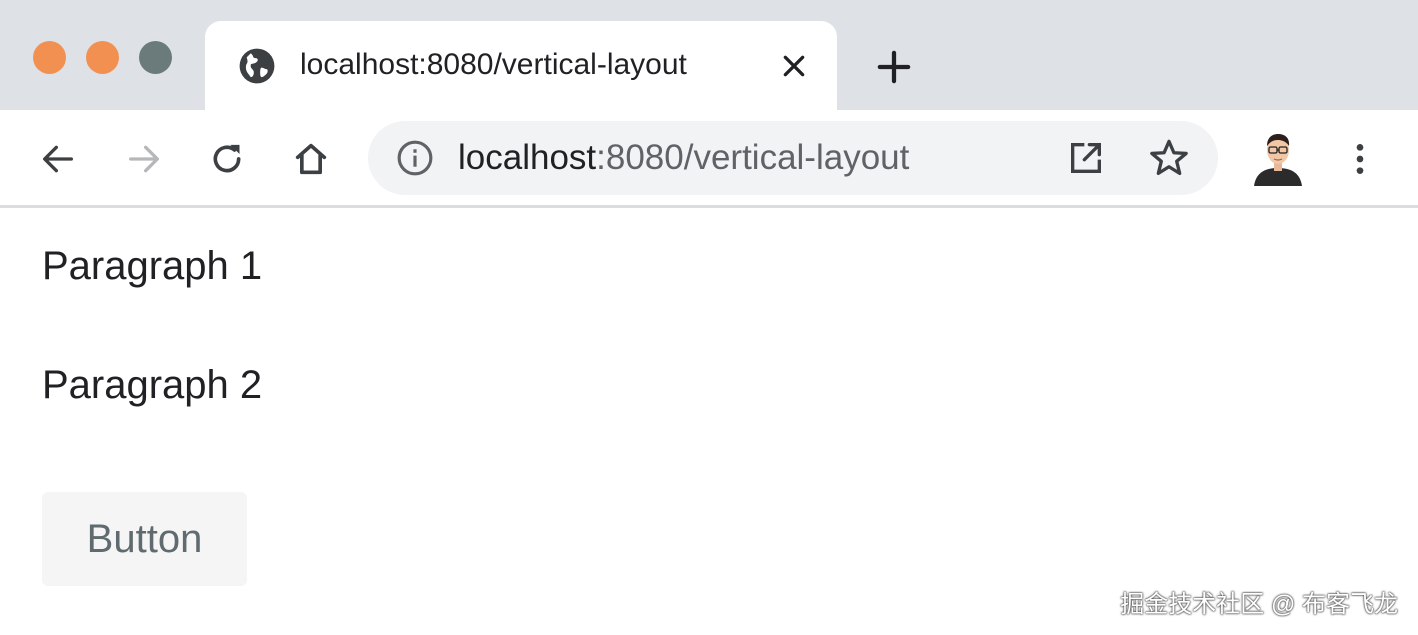 This screenshot has width=1418, height=635. I want to click on plus-icon, so click(894, 67).